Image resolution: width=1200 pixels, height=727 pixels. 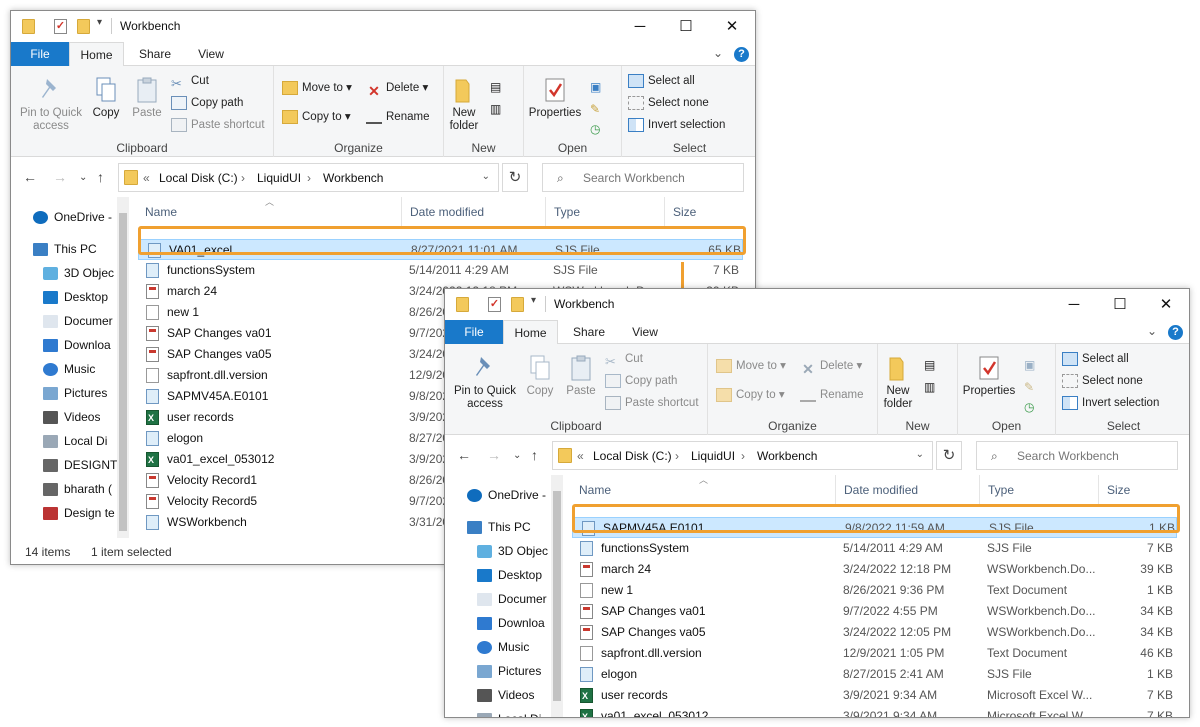 I want to click on nav-item-this-pc: This PC, so click(x=65, y=249).